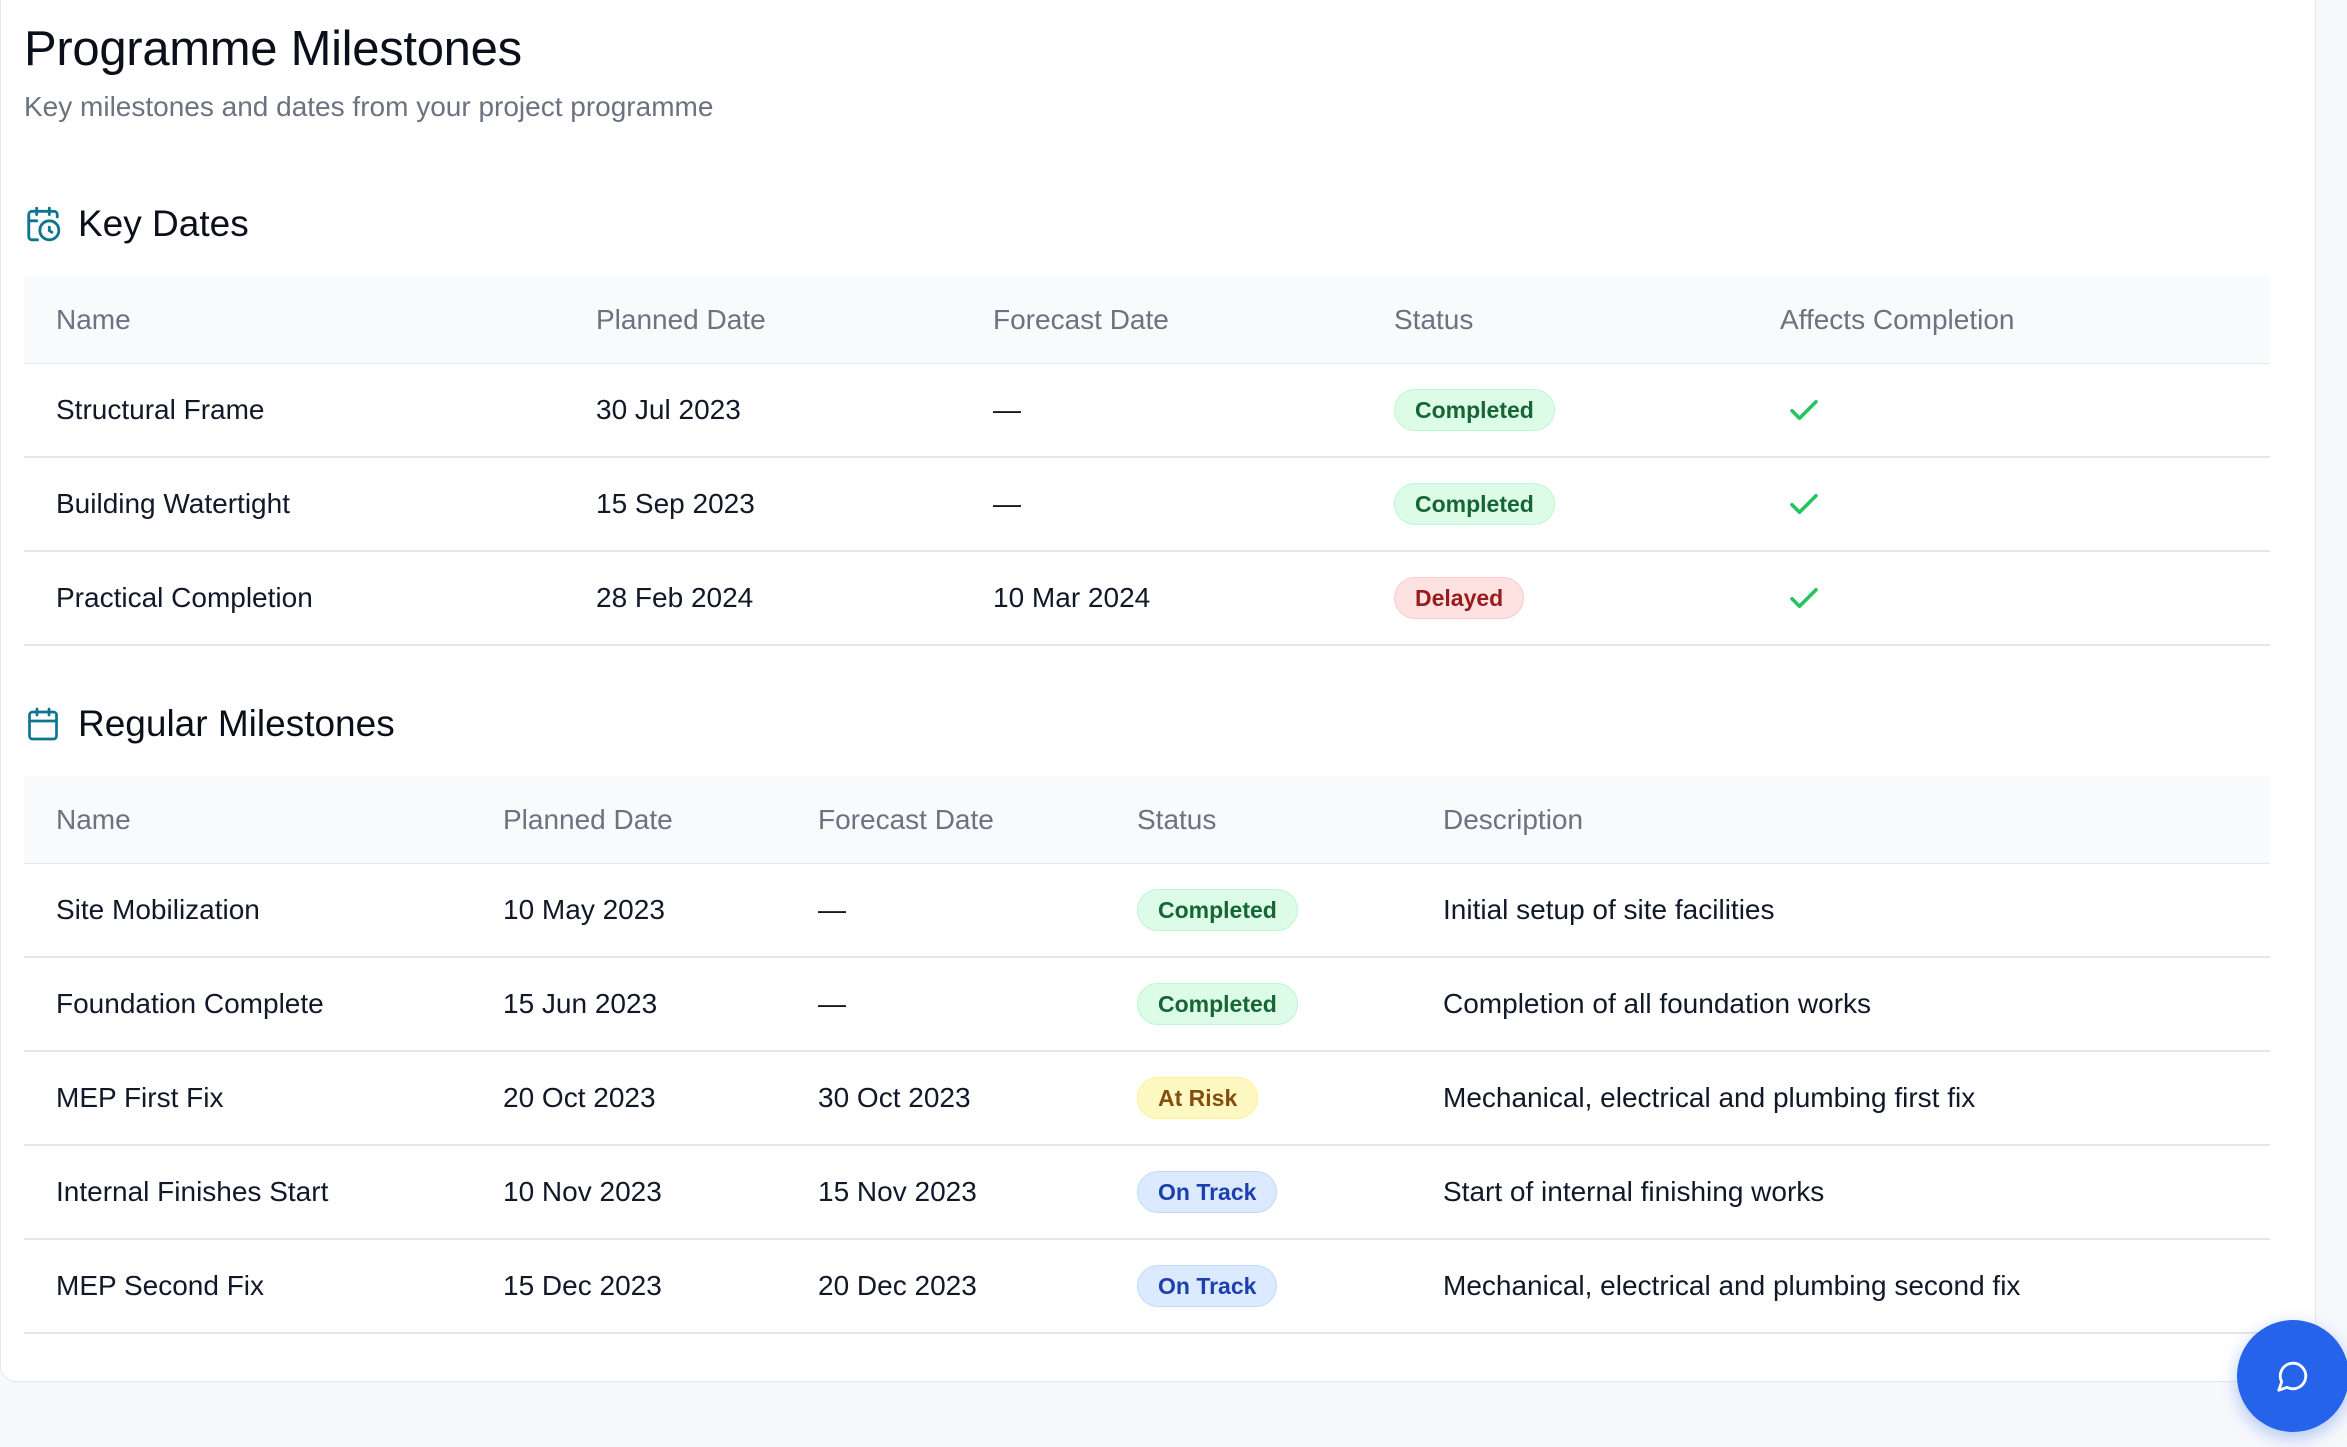  What do you see at coordinates (1072, 597) in the screenshot?
I see `forecast-date: 10 Mar 2024` at bounding box center [1072, 597].